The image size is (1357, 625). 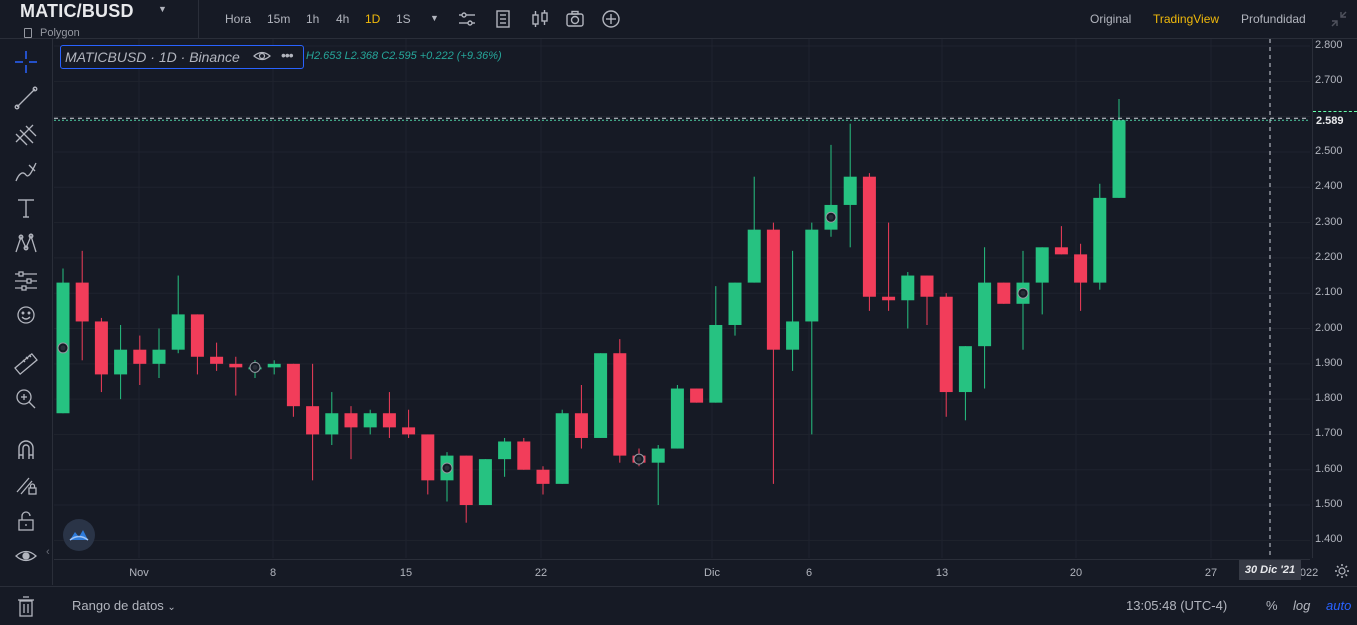 What do you see at coordinates (26, 556) in the screenshot?
I see `eye-icon` at bounding box center [26, 556].